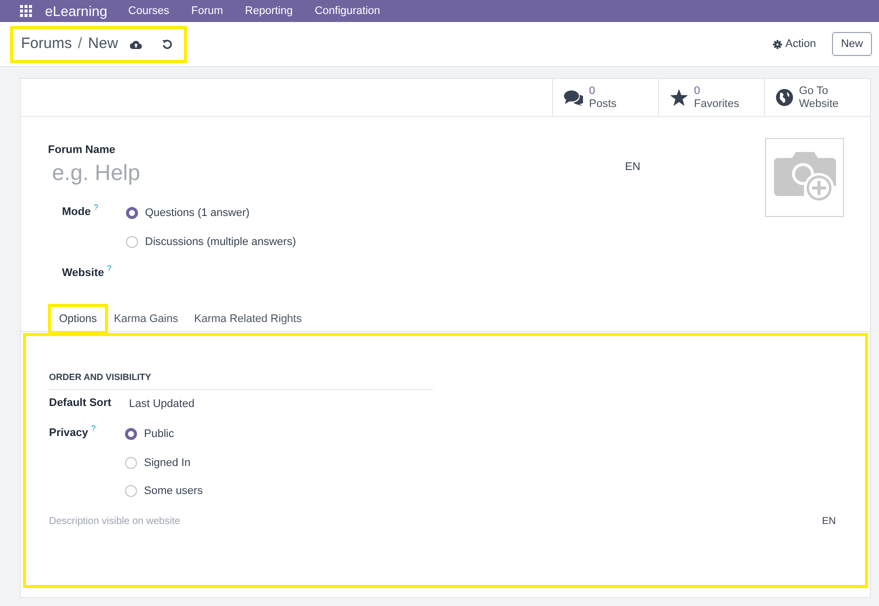 The height and width of the screenshot is (606, 879). What do you see at coordinates (220, 242) in the screenshot?
I see `radio-label: Discussions (multiple answers)` at bounding box center [220, 242].